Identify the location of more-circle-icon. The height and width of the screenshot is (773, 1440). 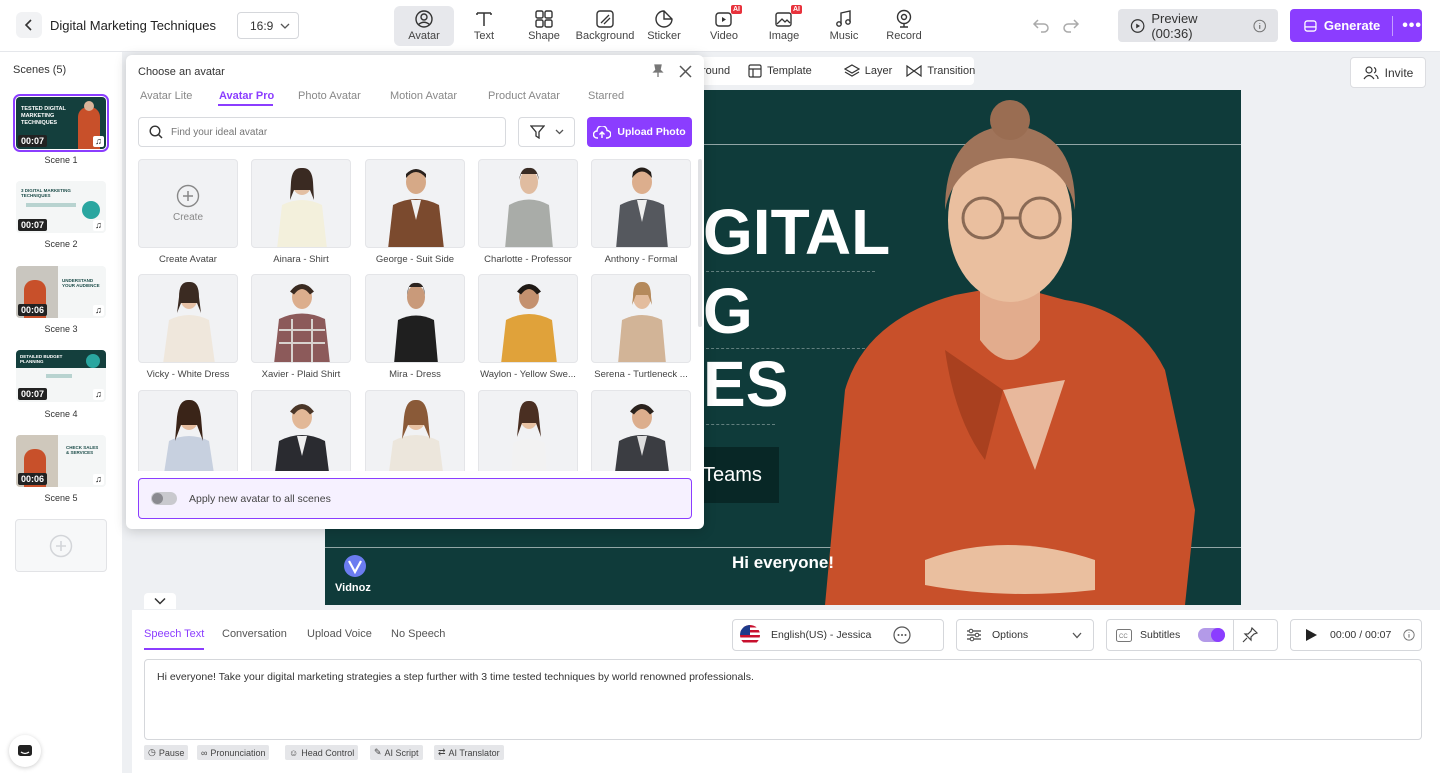
(902, 635).